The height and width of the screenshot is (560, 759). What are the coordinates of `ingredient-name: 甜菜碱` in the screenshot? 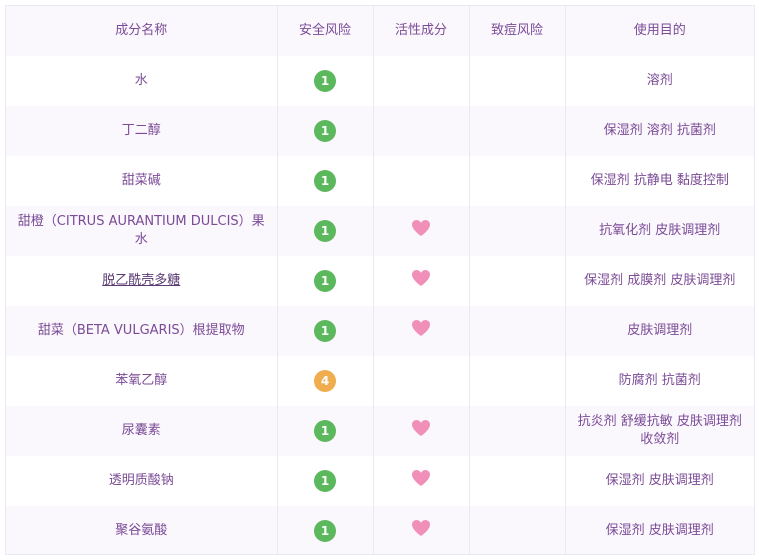 It's located at (141, 180).